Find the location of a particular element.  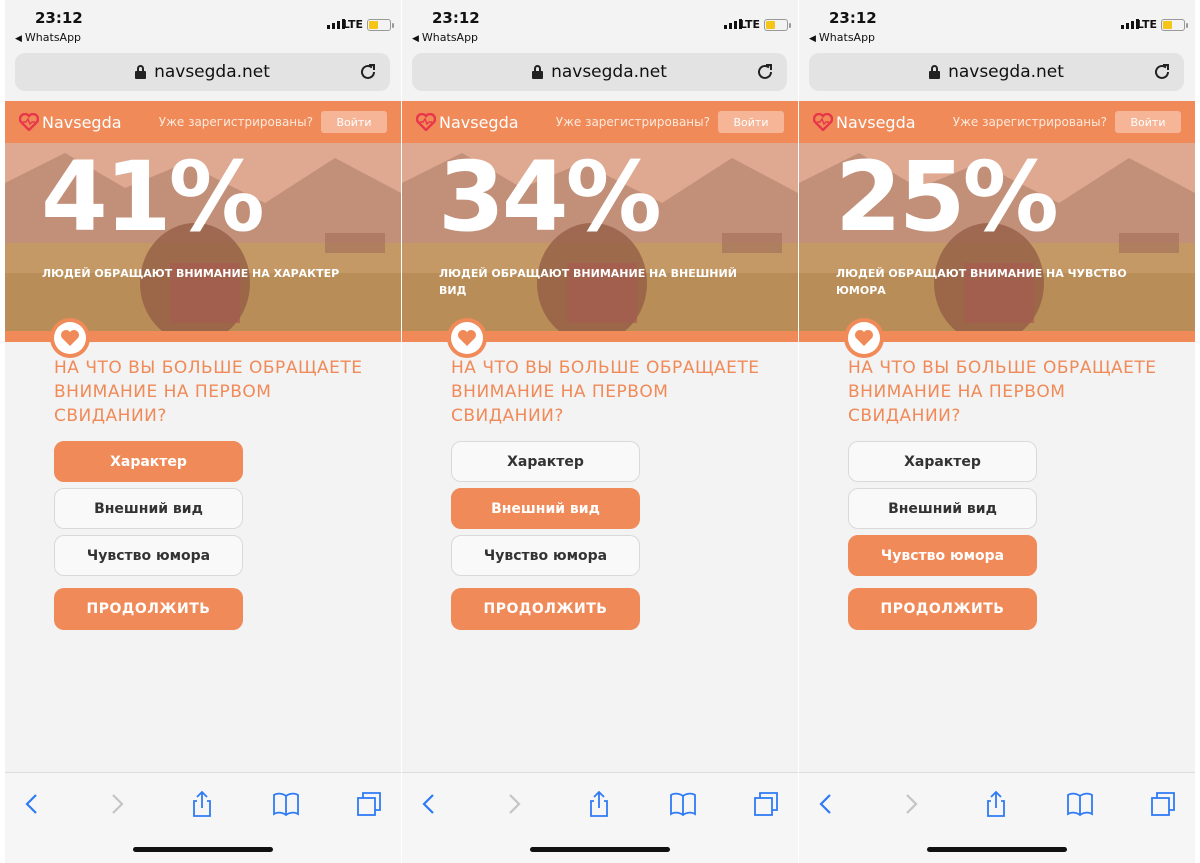

percent-stat: 41% is located at coordinates (153, 198).